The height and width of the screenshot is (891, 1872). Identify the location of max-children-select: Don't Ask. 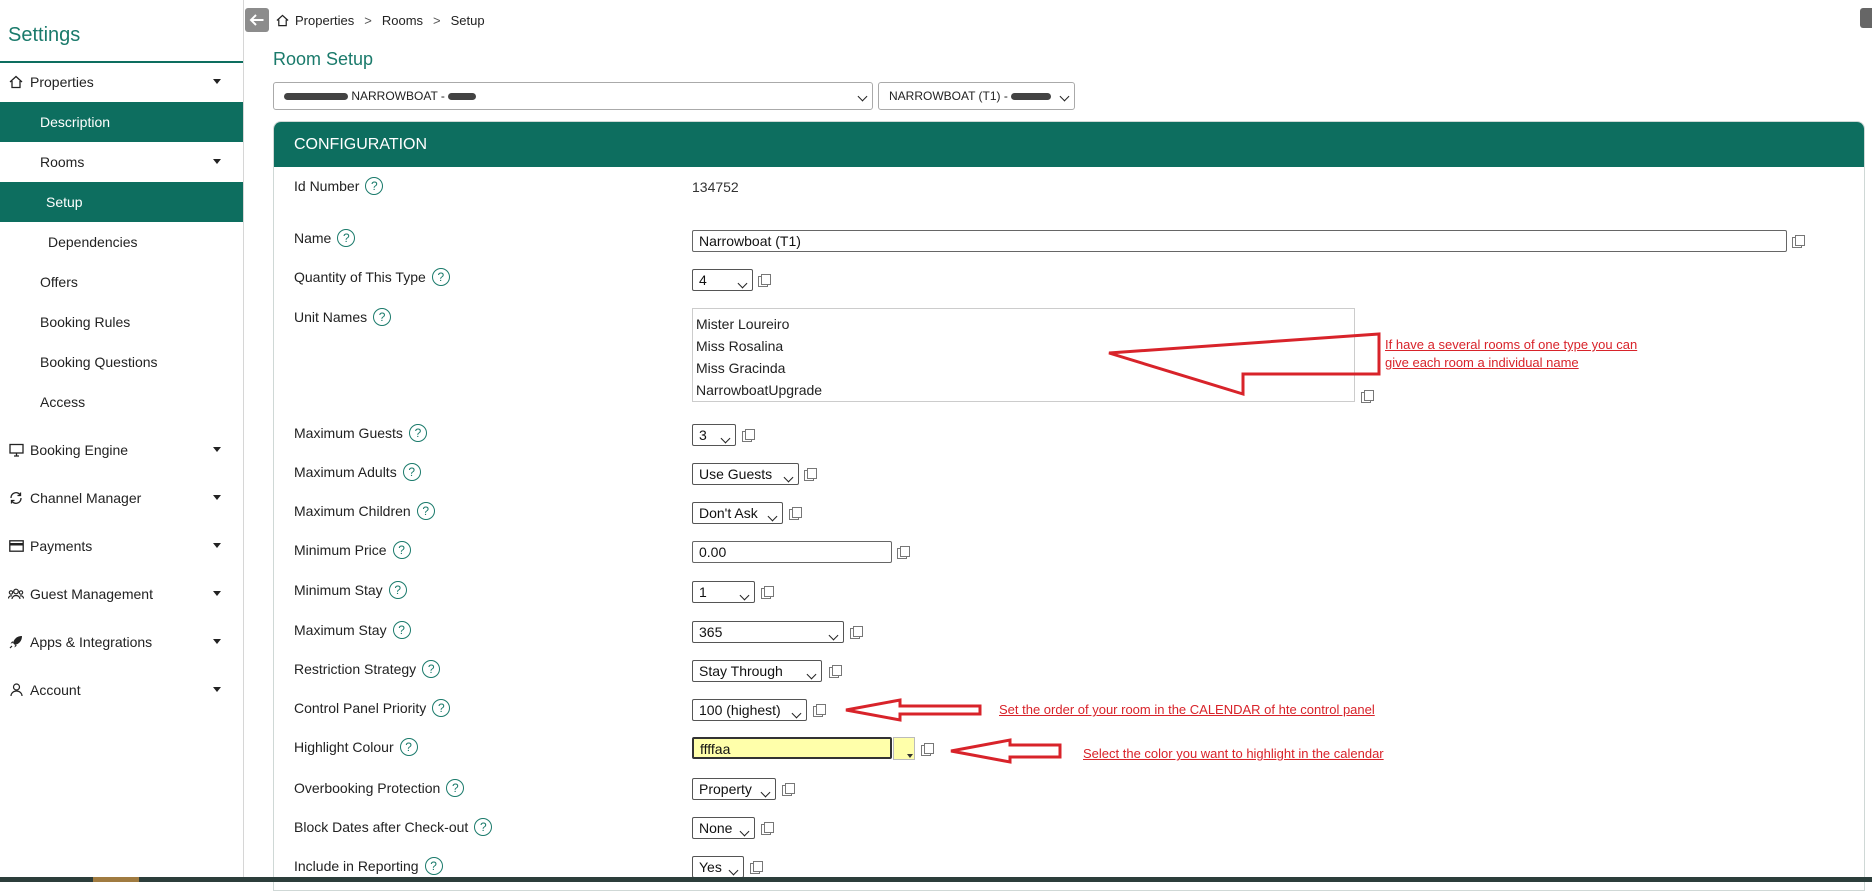
(737, 513).